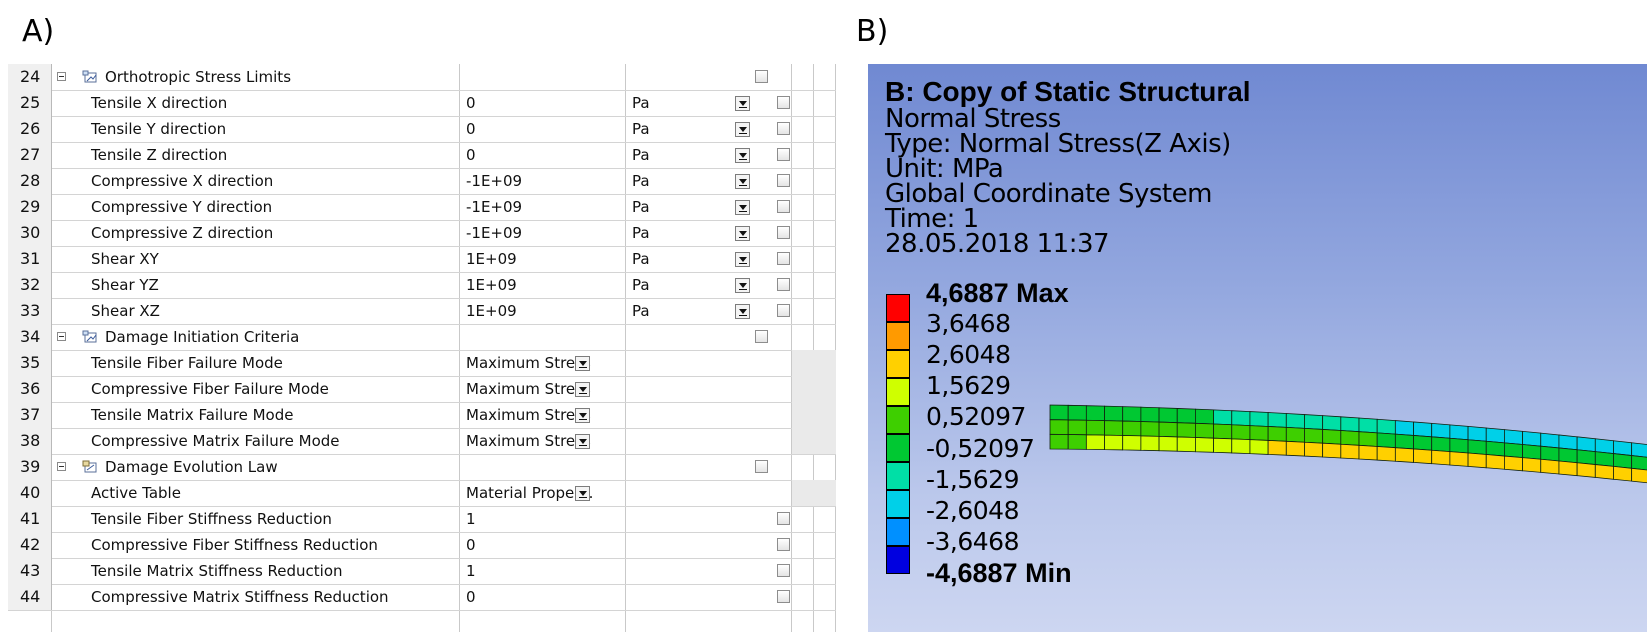  Describe the element at coordinates (215, 441) in the screenshot. I see `property-name: Compressive Matrix Failure Mode` at that location.